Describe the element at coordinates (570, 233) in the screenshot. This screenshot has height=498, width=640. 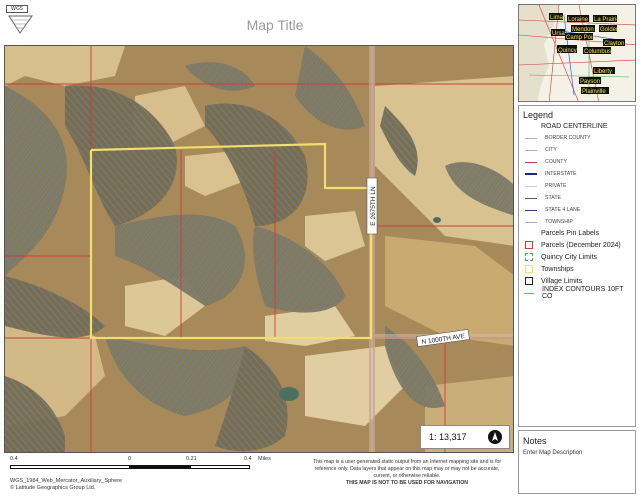
I see `legend-parcels-pin-labels: Parcels Pin Labels` at that location.